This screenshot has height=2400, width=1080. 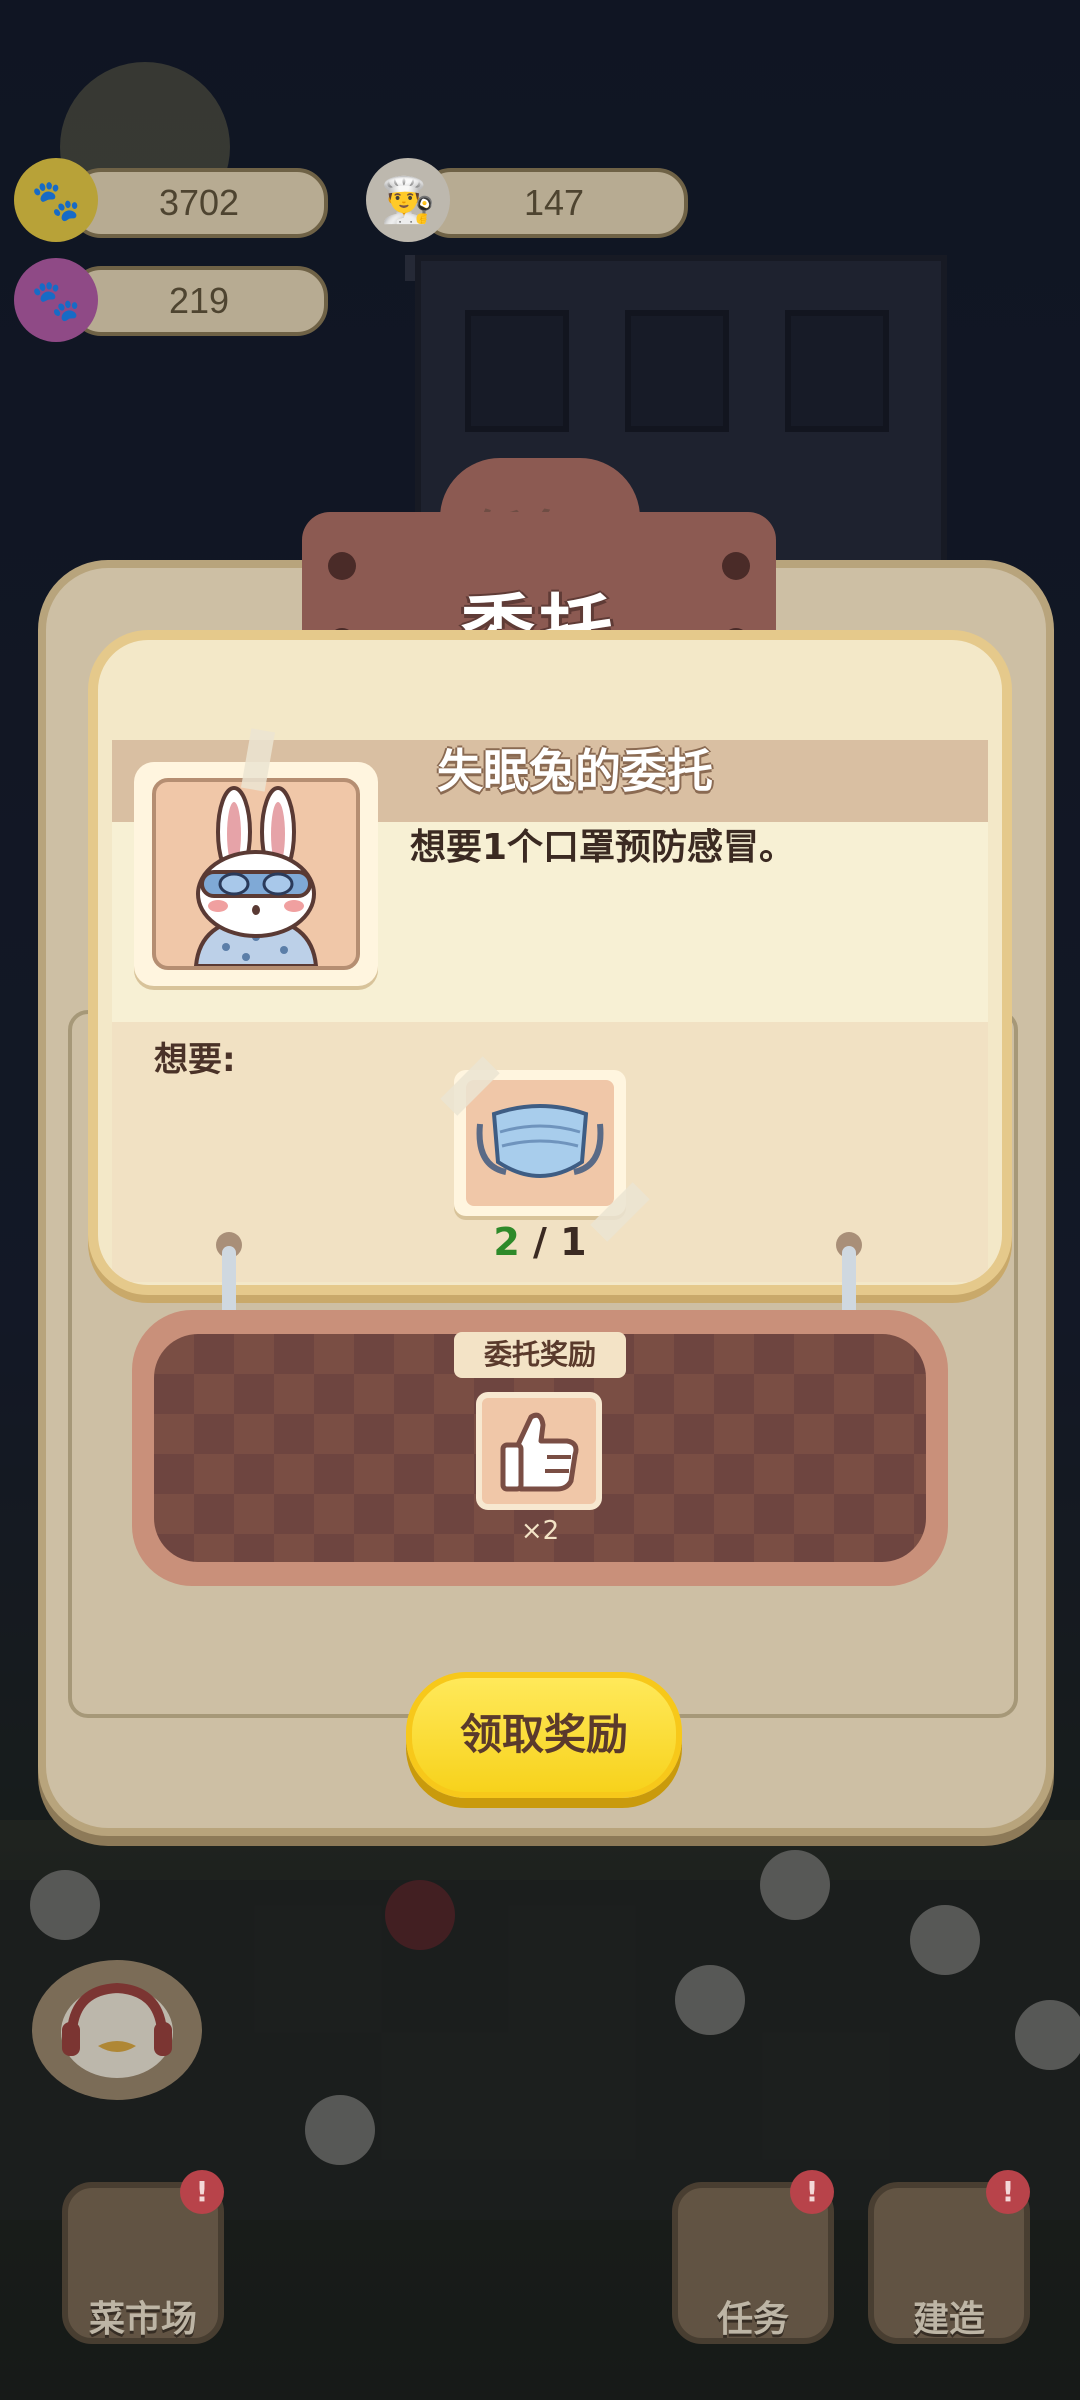 I want to click on wanted-item-bg, so click(x=540, y=1143).